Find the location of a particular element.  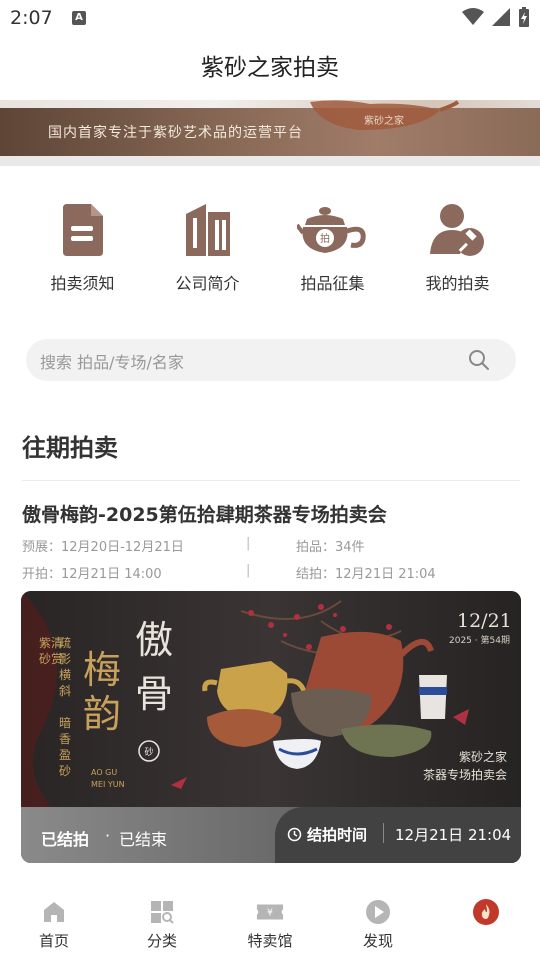

fire-icon is located at coordinates (486, 912).